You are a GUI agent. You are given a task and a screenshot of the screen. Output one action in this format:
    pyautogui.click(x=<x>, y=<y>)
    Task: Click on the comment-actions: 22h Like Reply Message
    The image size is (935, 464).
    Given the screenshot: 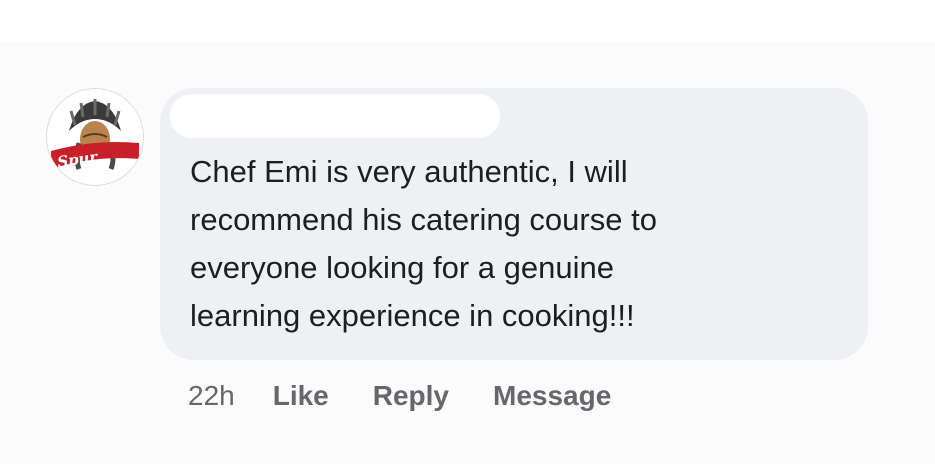 What is the action you would take?
    pyautogui.click(x=399, y=396)
    